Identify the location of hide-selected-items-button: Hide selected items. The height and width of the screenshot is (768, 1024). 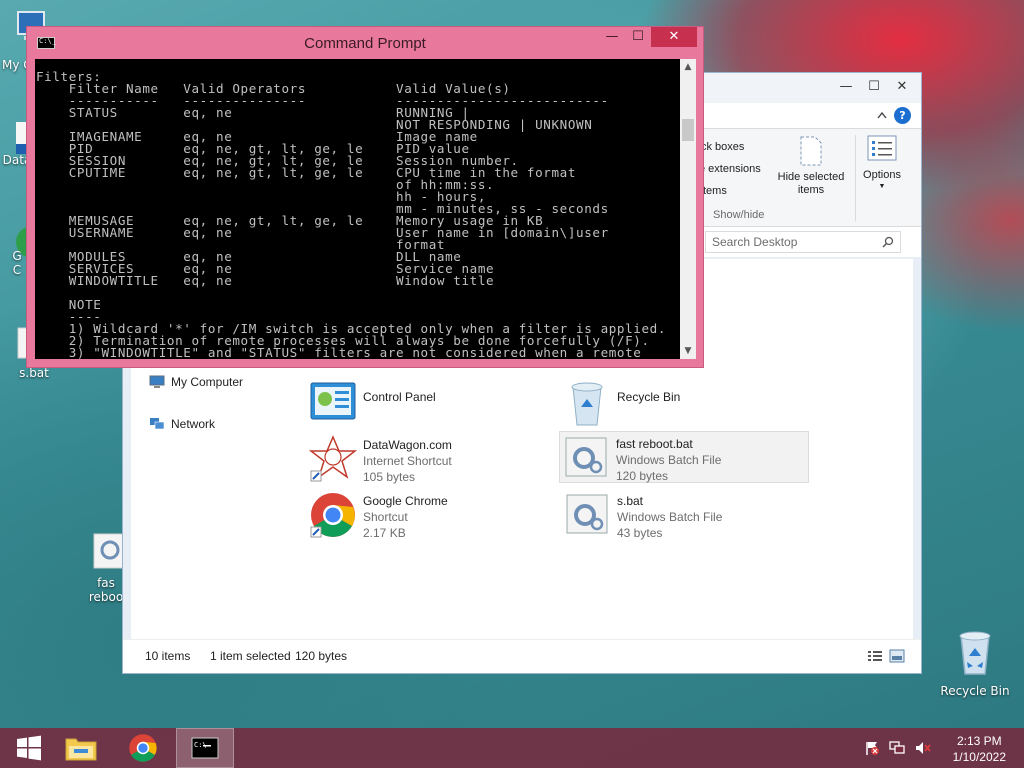
(811, 166).